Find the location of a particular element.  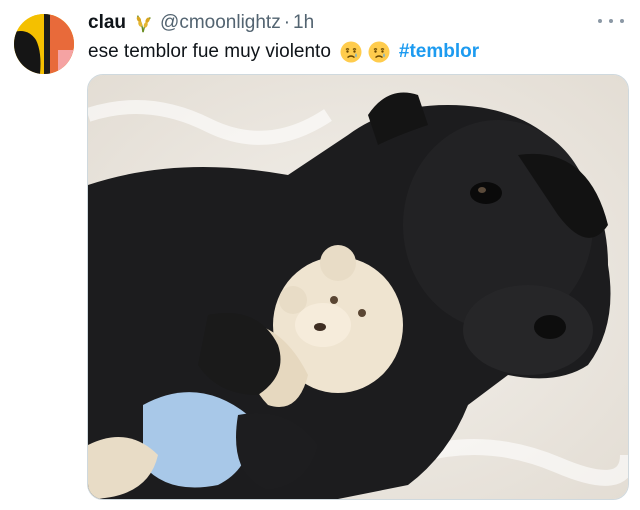

user-handle: @cmoonlightz is located at coordinates (220, 23).